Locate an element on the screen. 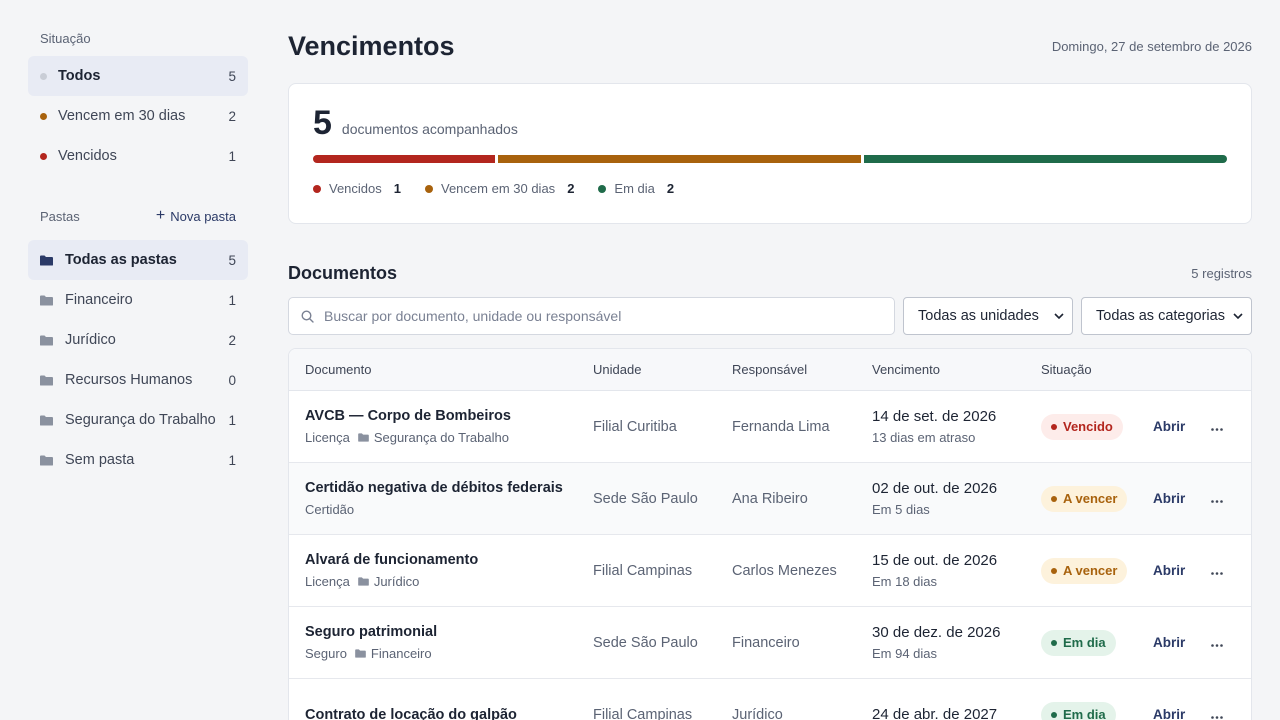 The width and height of the screenshot is (1280, 720). document-name: Alvará de funcionamento is located at coordinates (449, 560).